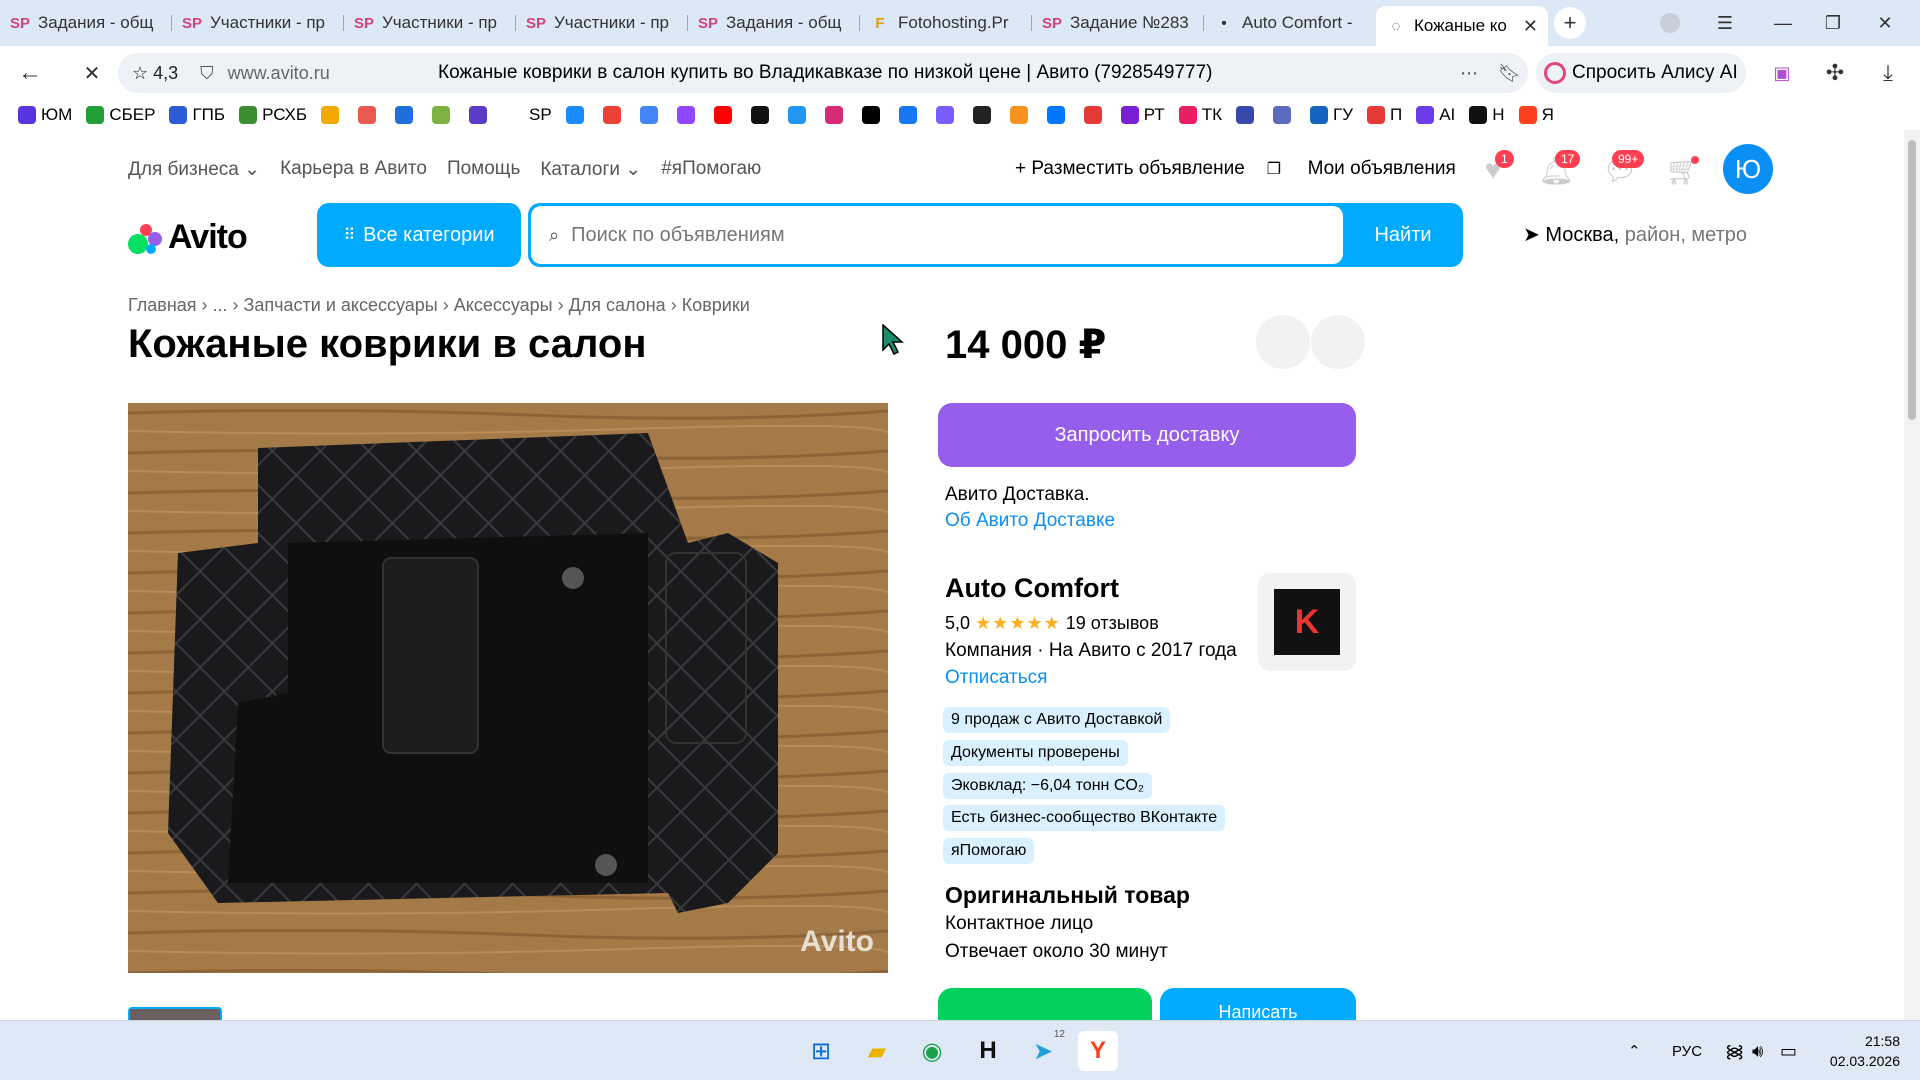 The image size is (1920, 1081). Describe the element at coordinates (1200, 115) in the screenshot. I see `bookmark-item: ТК` at that location.